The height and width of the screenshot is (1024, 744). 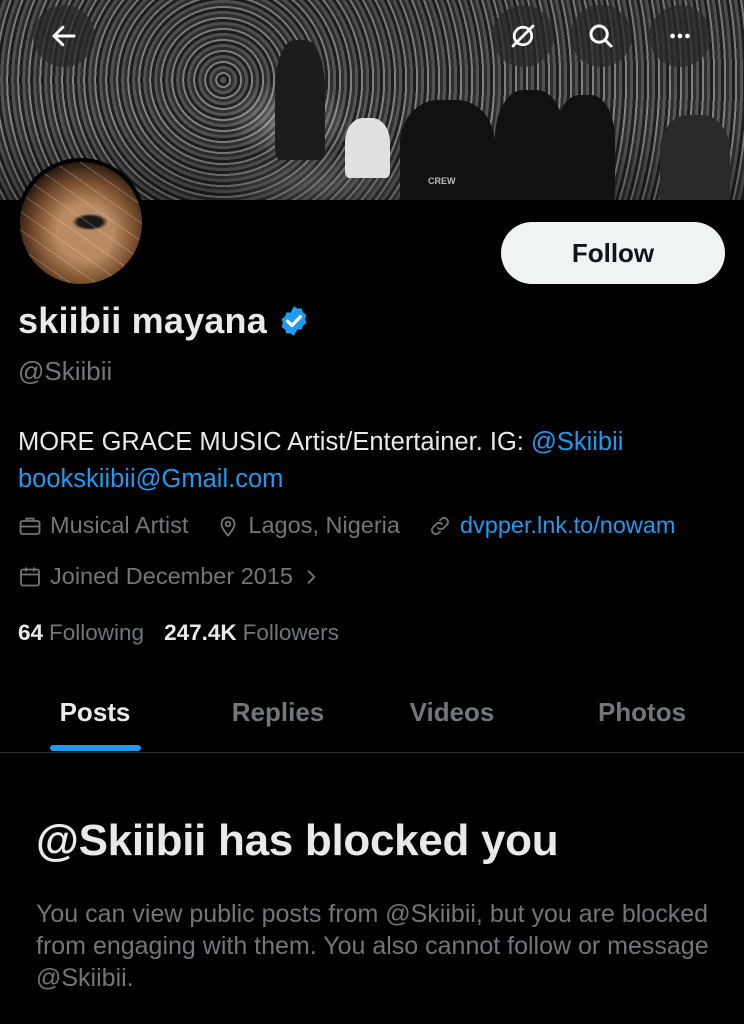 I want to click on grok-icon, so click(x=523, y=36).